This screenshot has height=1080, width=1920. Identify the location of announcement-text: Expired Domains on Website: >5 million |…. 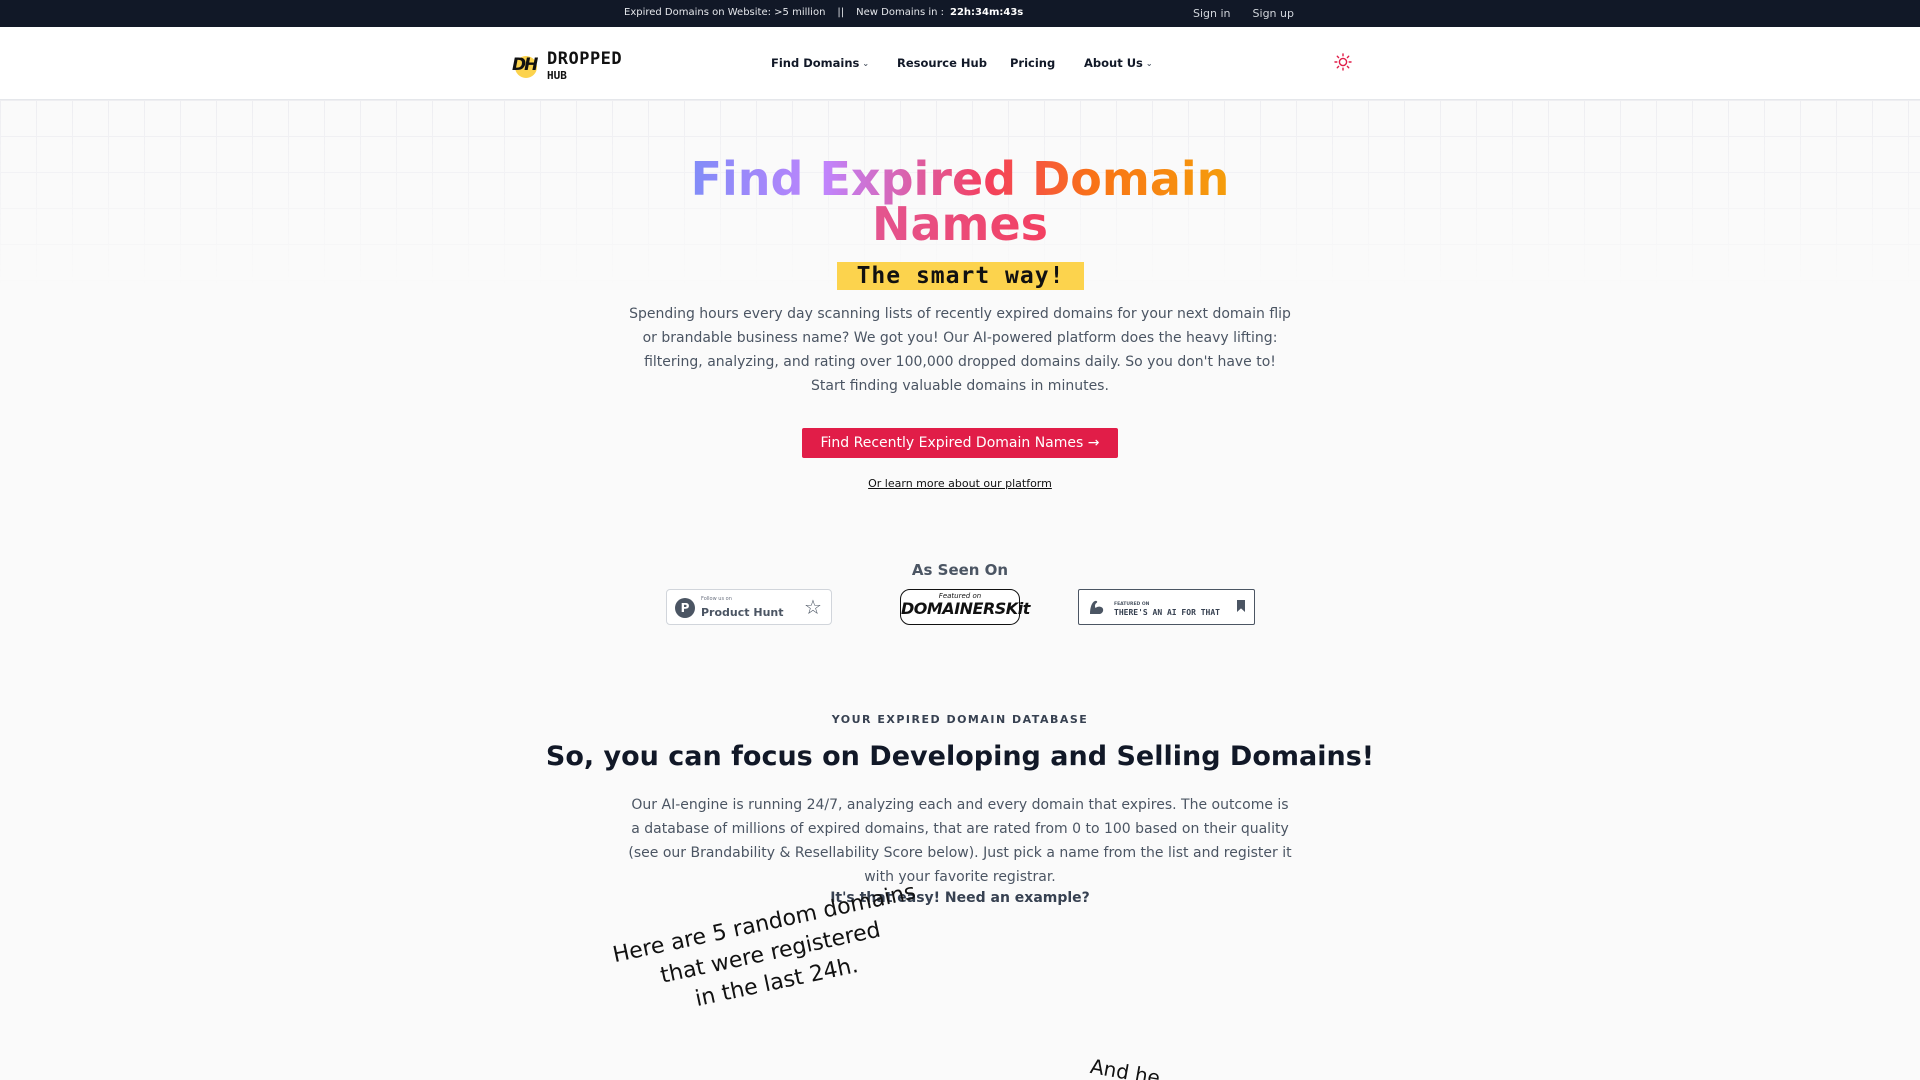
(823, 12).